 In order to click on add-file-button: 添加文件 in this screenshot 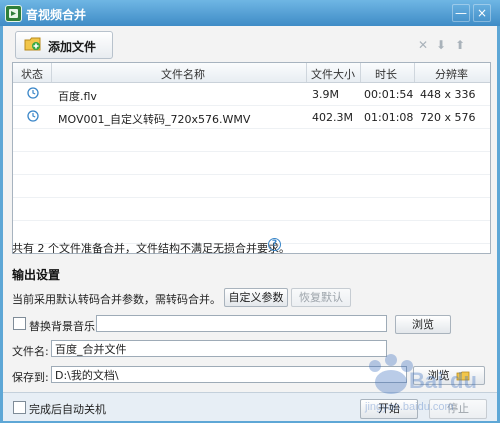, I will do `click(64, 45)`.